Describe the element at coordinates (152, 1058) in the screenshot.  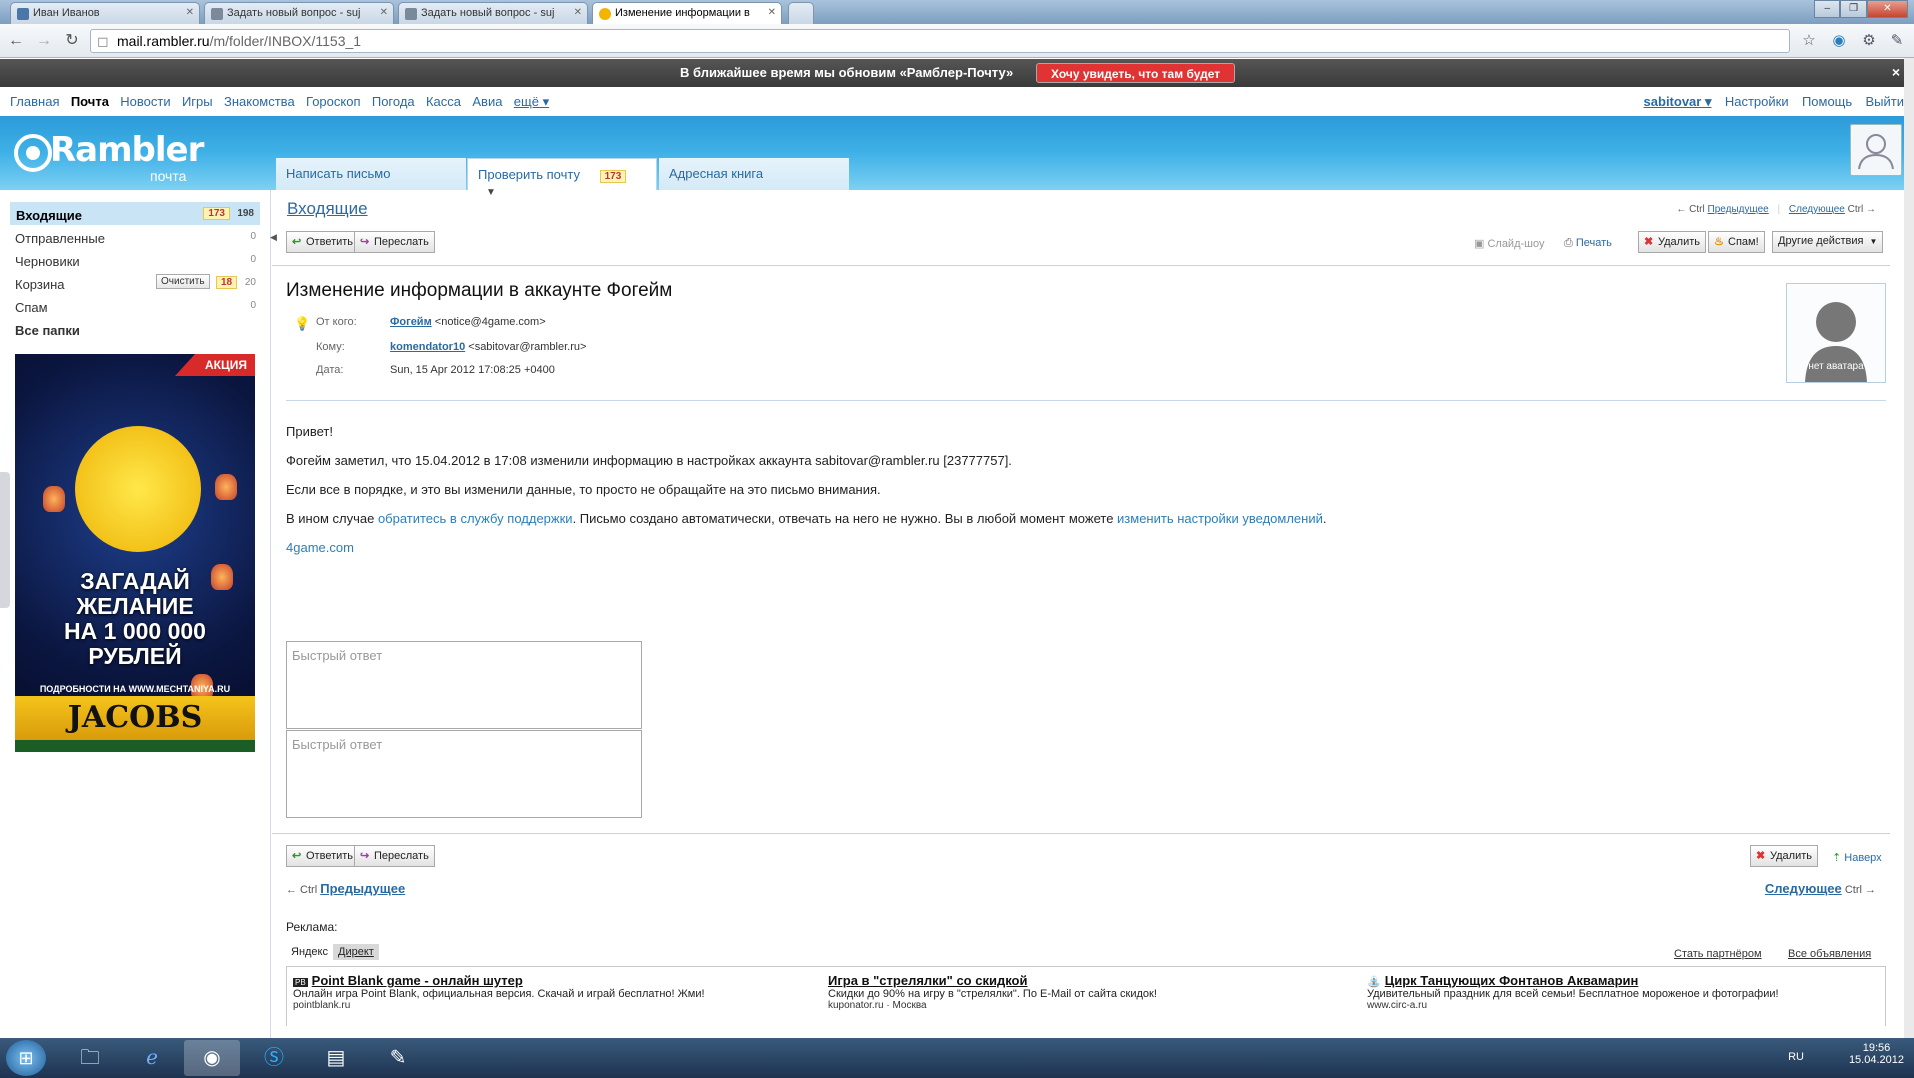
I see `internet-explorer-icon: ℯ` at that location.